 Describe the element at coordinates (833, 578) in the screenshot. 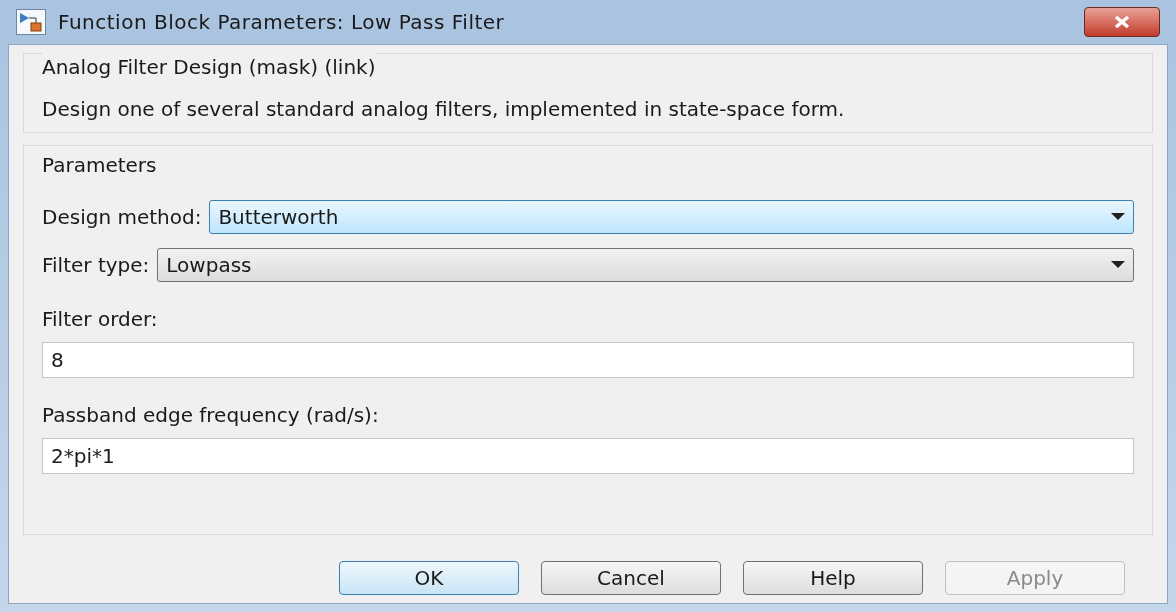

I see `dialog-button: Help` at that location.